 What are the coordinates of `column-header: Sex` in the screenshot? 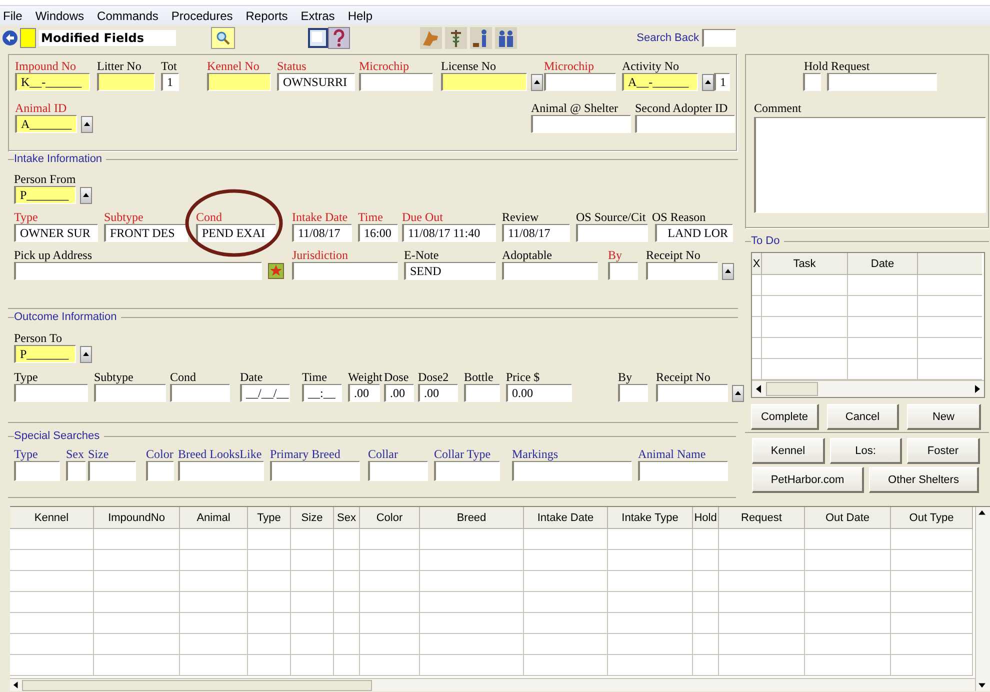 It's located at (347, 518).